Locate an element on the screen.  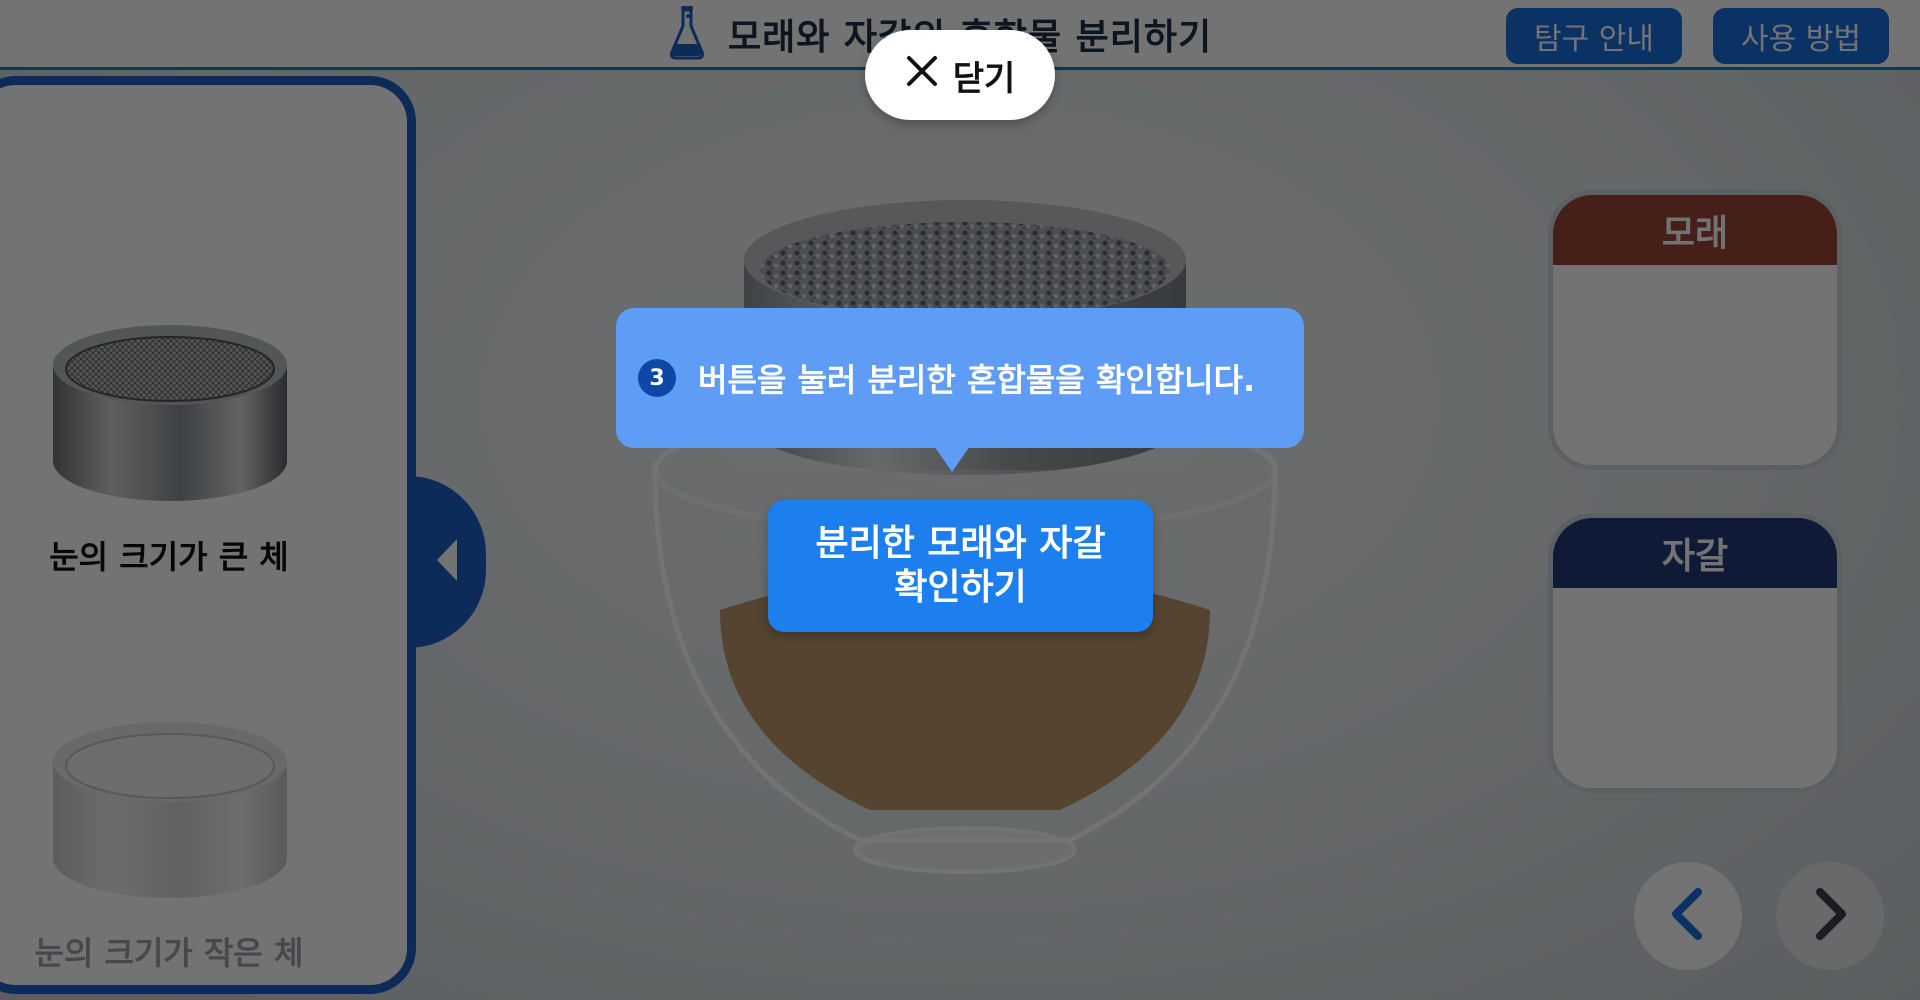
close-label: 닫기 is located at coordinates (984, 78).